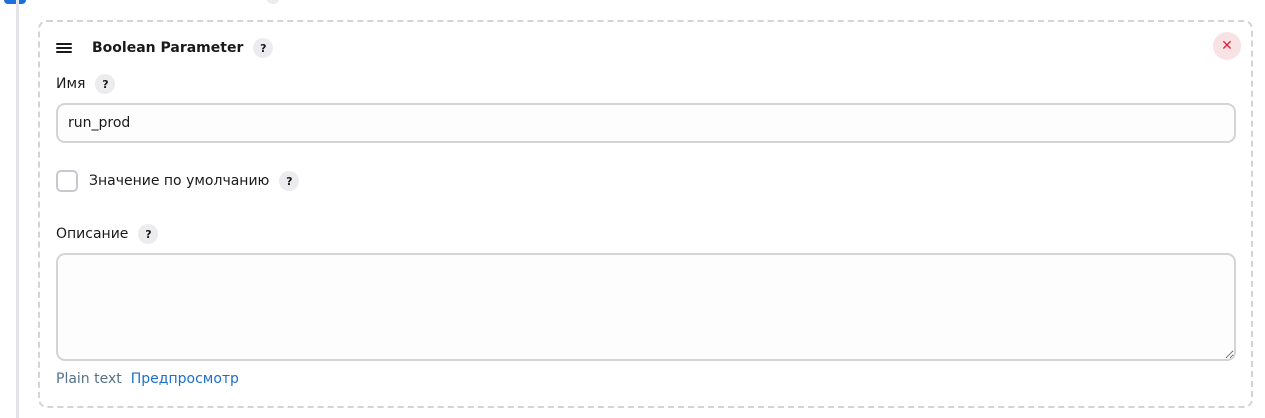  I want to click on card-header: Boolean Parameter ?, so click(165, 48).